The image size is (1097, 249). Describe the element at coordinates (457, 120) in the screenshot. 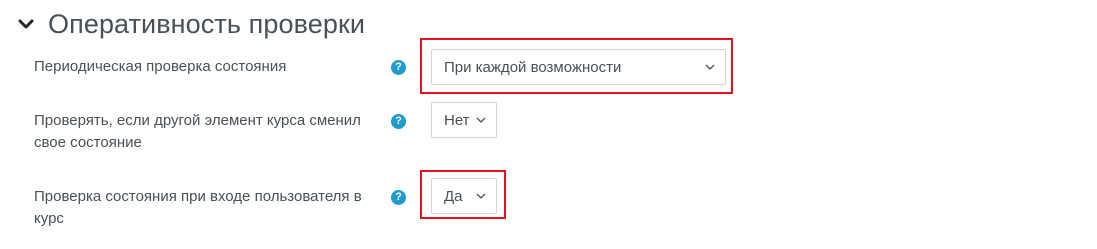

I see `other-activity-check-value: Нет` at that location.